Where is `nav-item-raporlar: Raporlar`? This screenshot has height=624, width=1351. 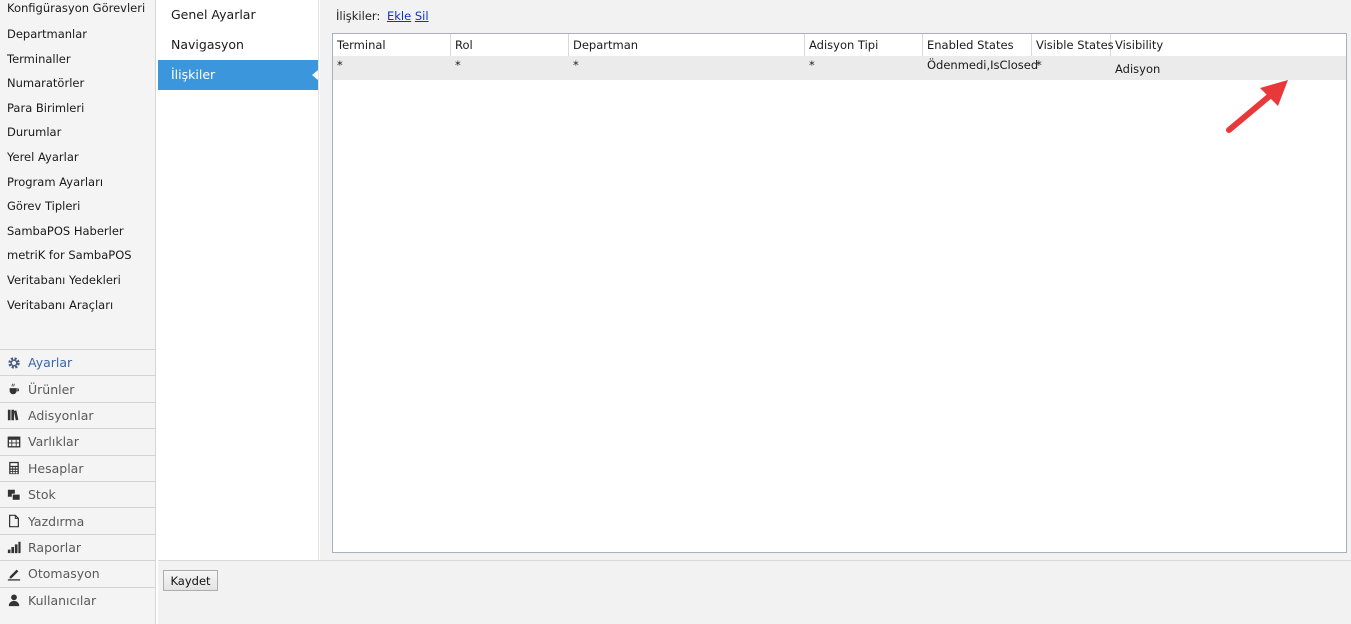 nav-item-raporlar: Raporlar is located at coordinates (78, 546).